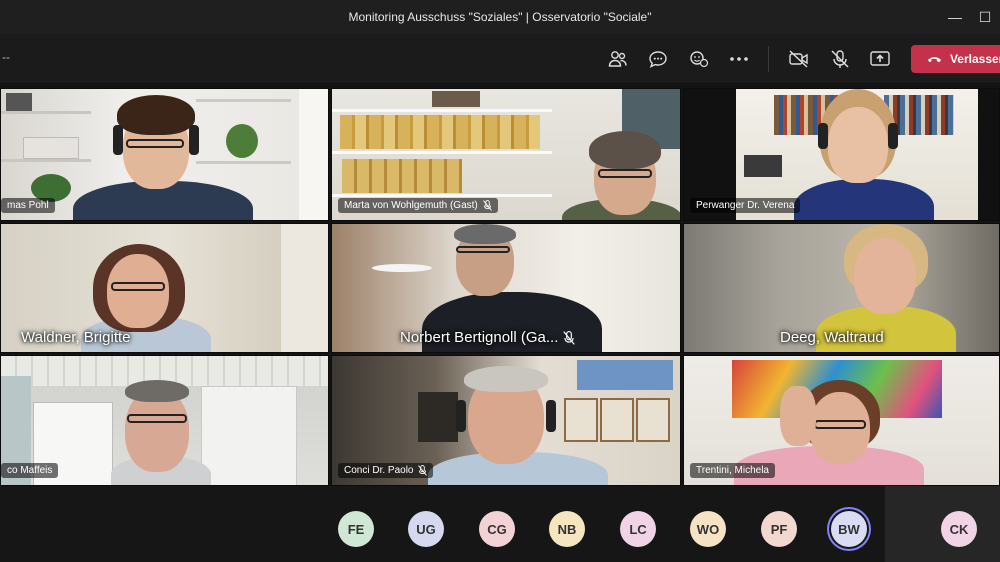  I want to click on phone-hangup-icon, so click(934, 60).